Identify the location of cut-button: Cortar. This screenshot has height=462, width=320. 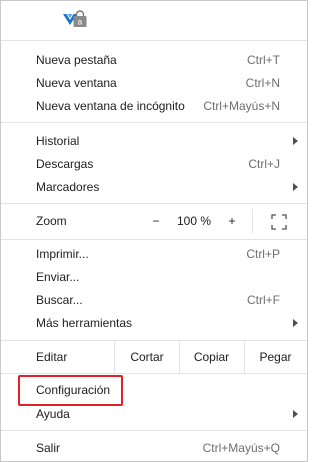
(147, 357).